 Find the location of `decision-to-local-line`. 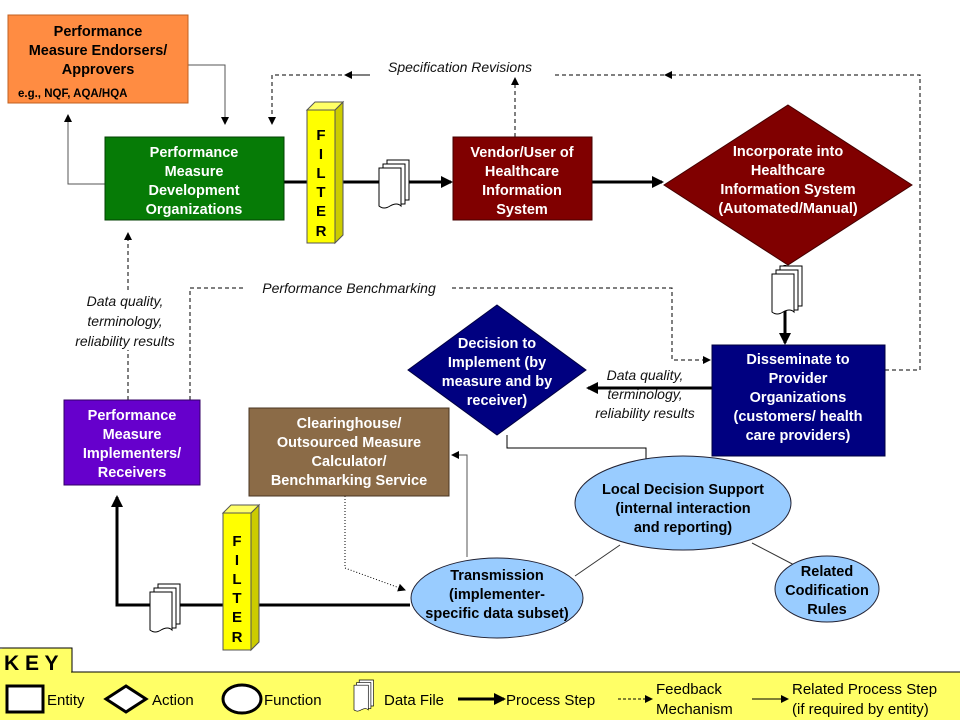

decision-to-local-line is located at coordinates (576, 447).